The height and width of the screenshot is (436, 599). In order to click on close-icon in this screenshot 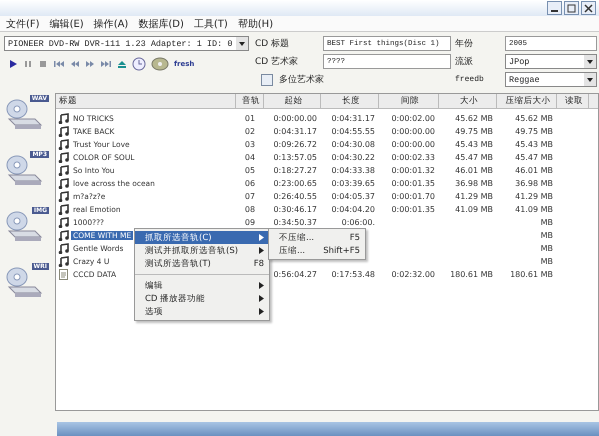, I will do `click(588, 8)`.